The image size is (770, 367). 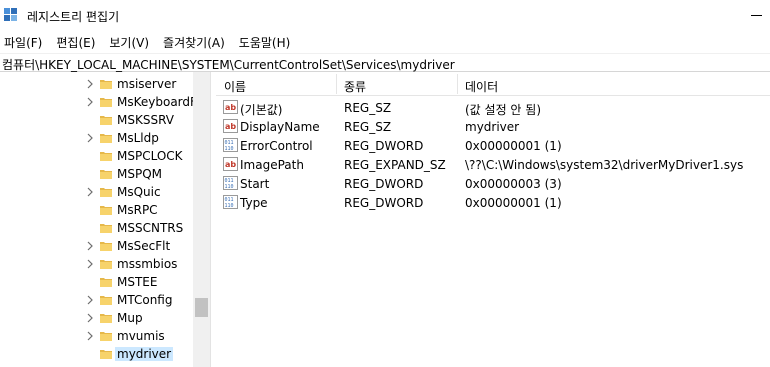 I want to click on value-data: (값 설정 안 됨), so click(x=503, y=110).